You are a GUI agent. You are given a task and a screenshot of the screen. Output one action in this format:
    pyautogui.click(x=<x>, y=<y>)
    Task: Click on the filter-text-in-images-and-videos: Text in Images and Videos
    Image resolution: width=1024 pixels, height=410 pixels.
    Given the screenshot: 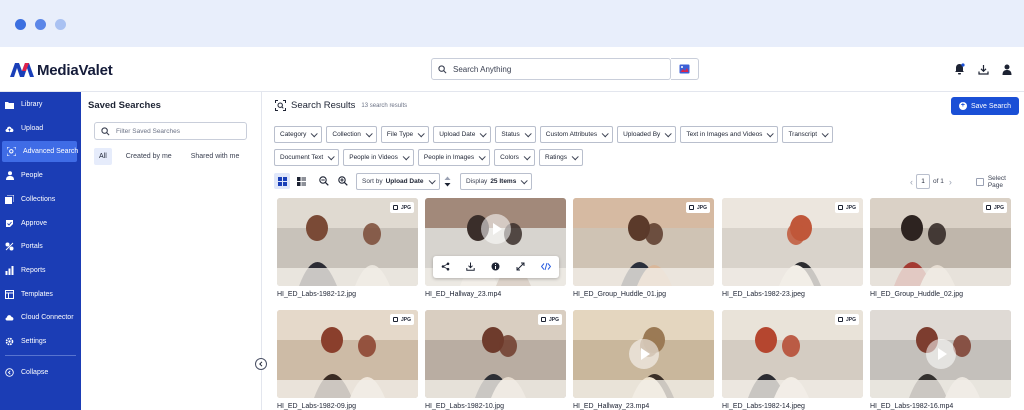 What is the action you would take?
    pyautogui.click(x=729, y=134)
    